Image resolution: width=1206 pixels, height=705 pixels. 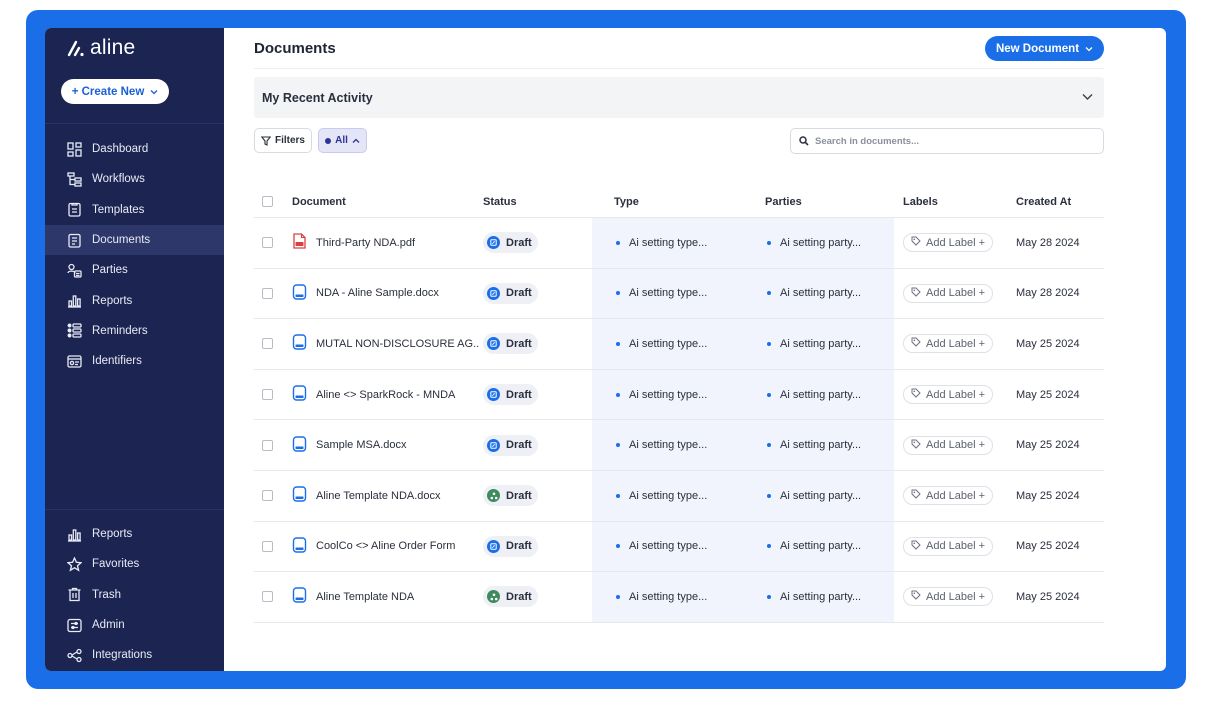 What do you see at coordinates (299, 546) in the screenshot?
I see `doc-file-icon` at bounding box center [299, 546].